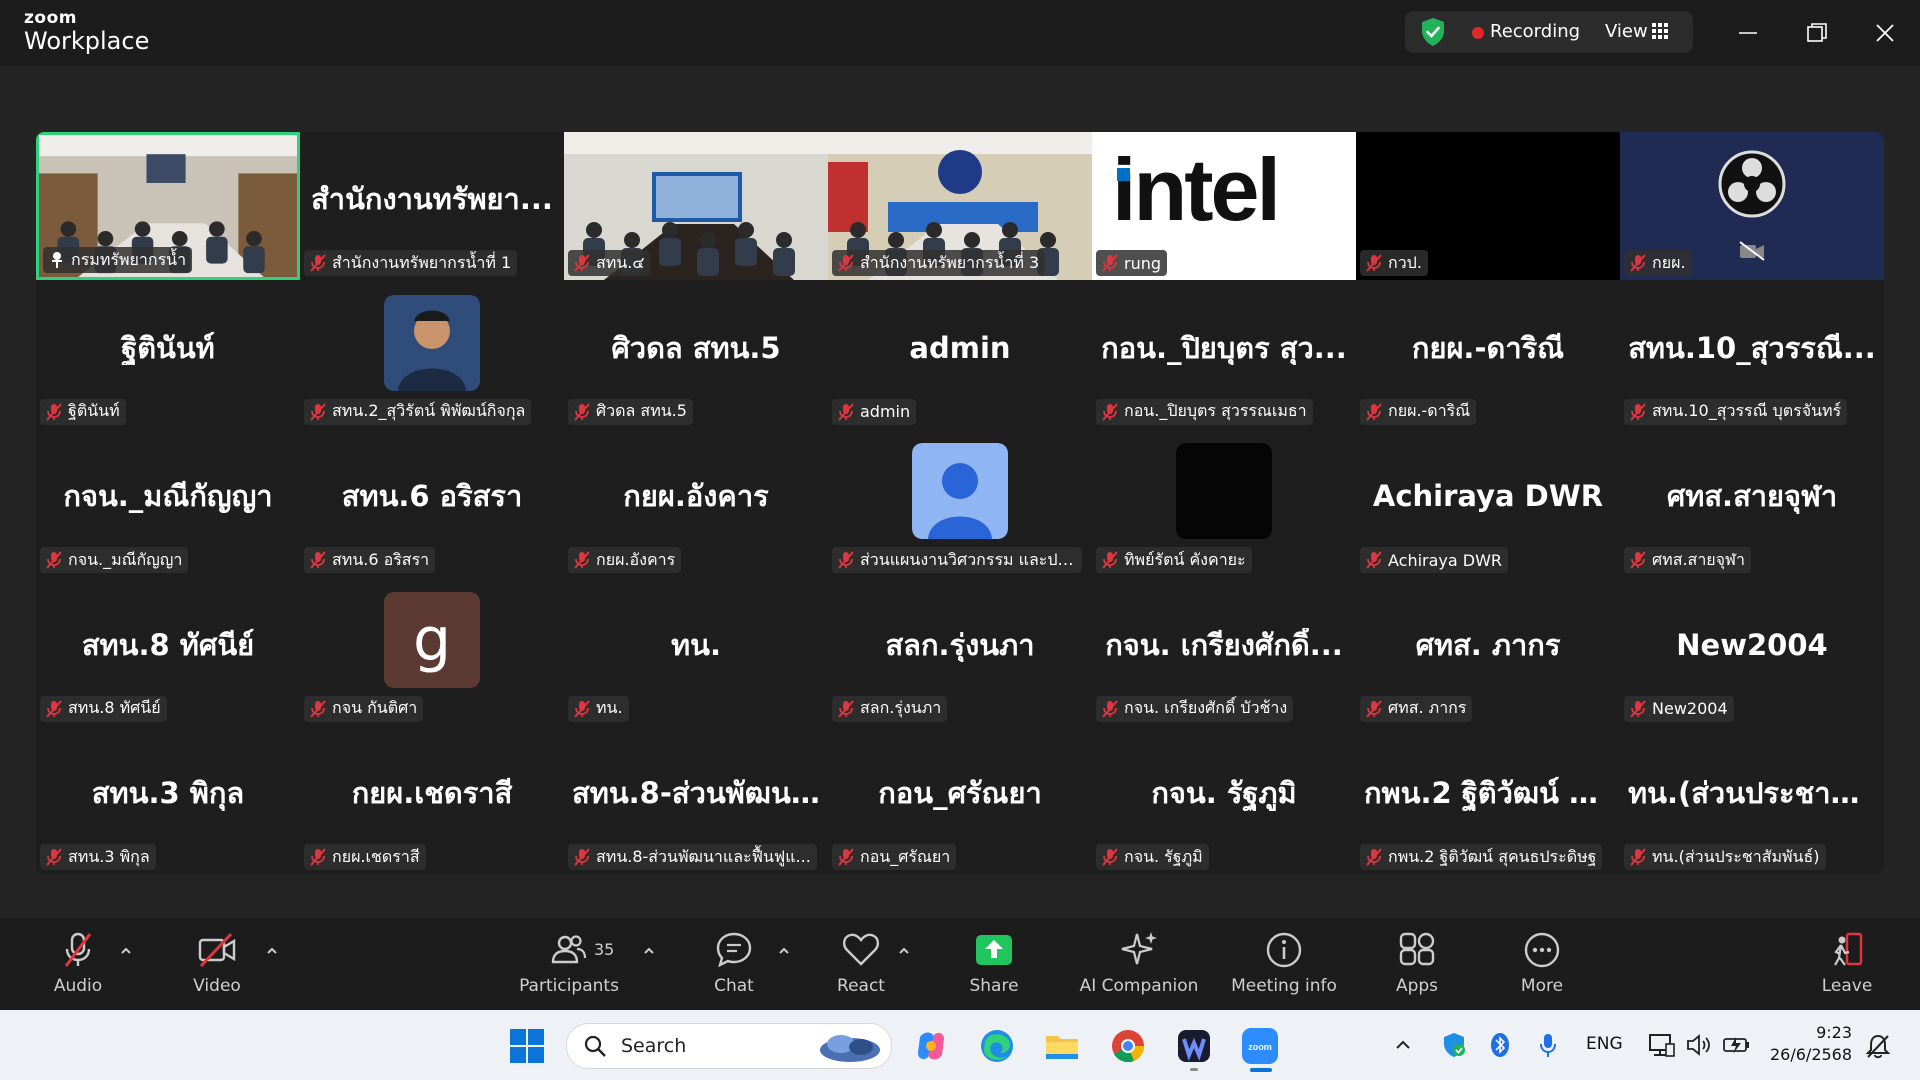 This screenshot has height=1080, width=1920. I want to click on react-button: React, so click(861, 968).